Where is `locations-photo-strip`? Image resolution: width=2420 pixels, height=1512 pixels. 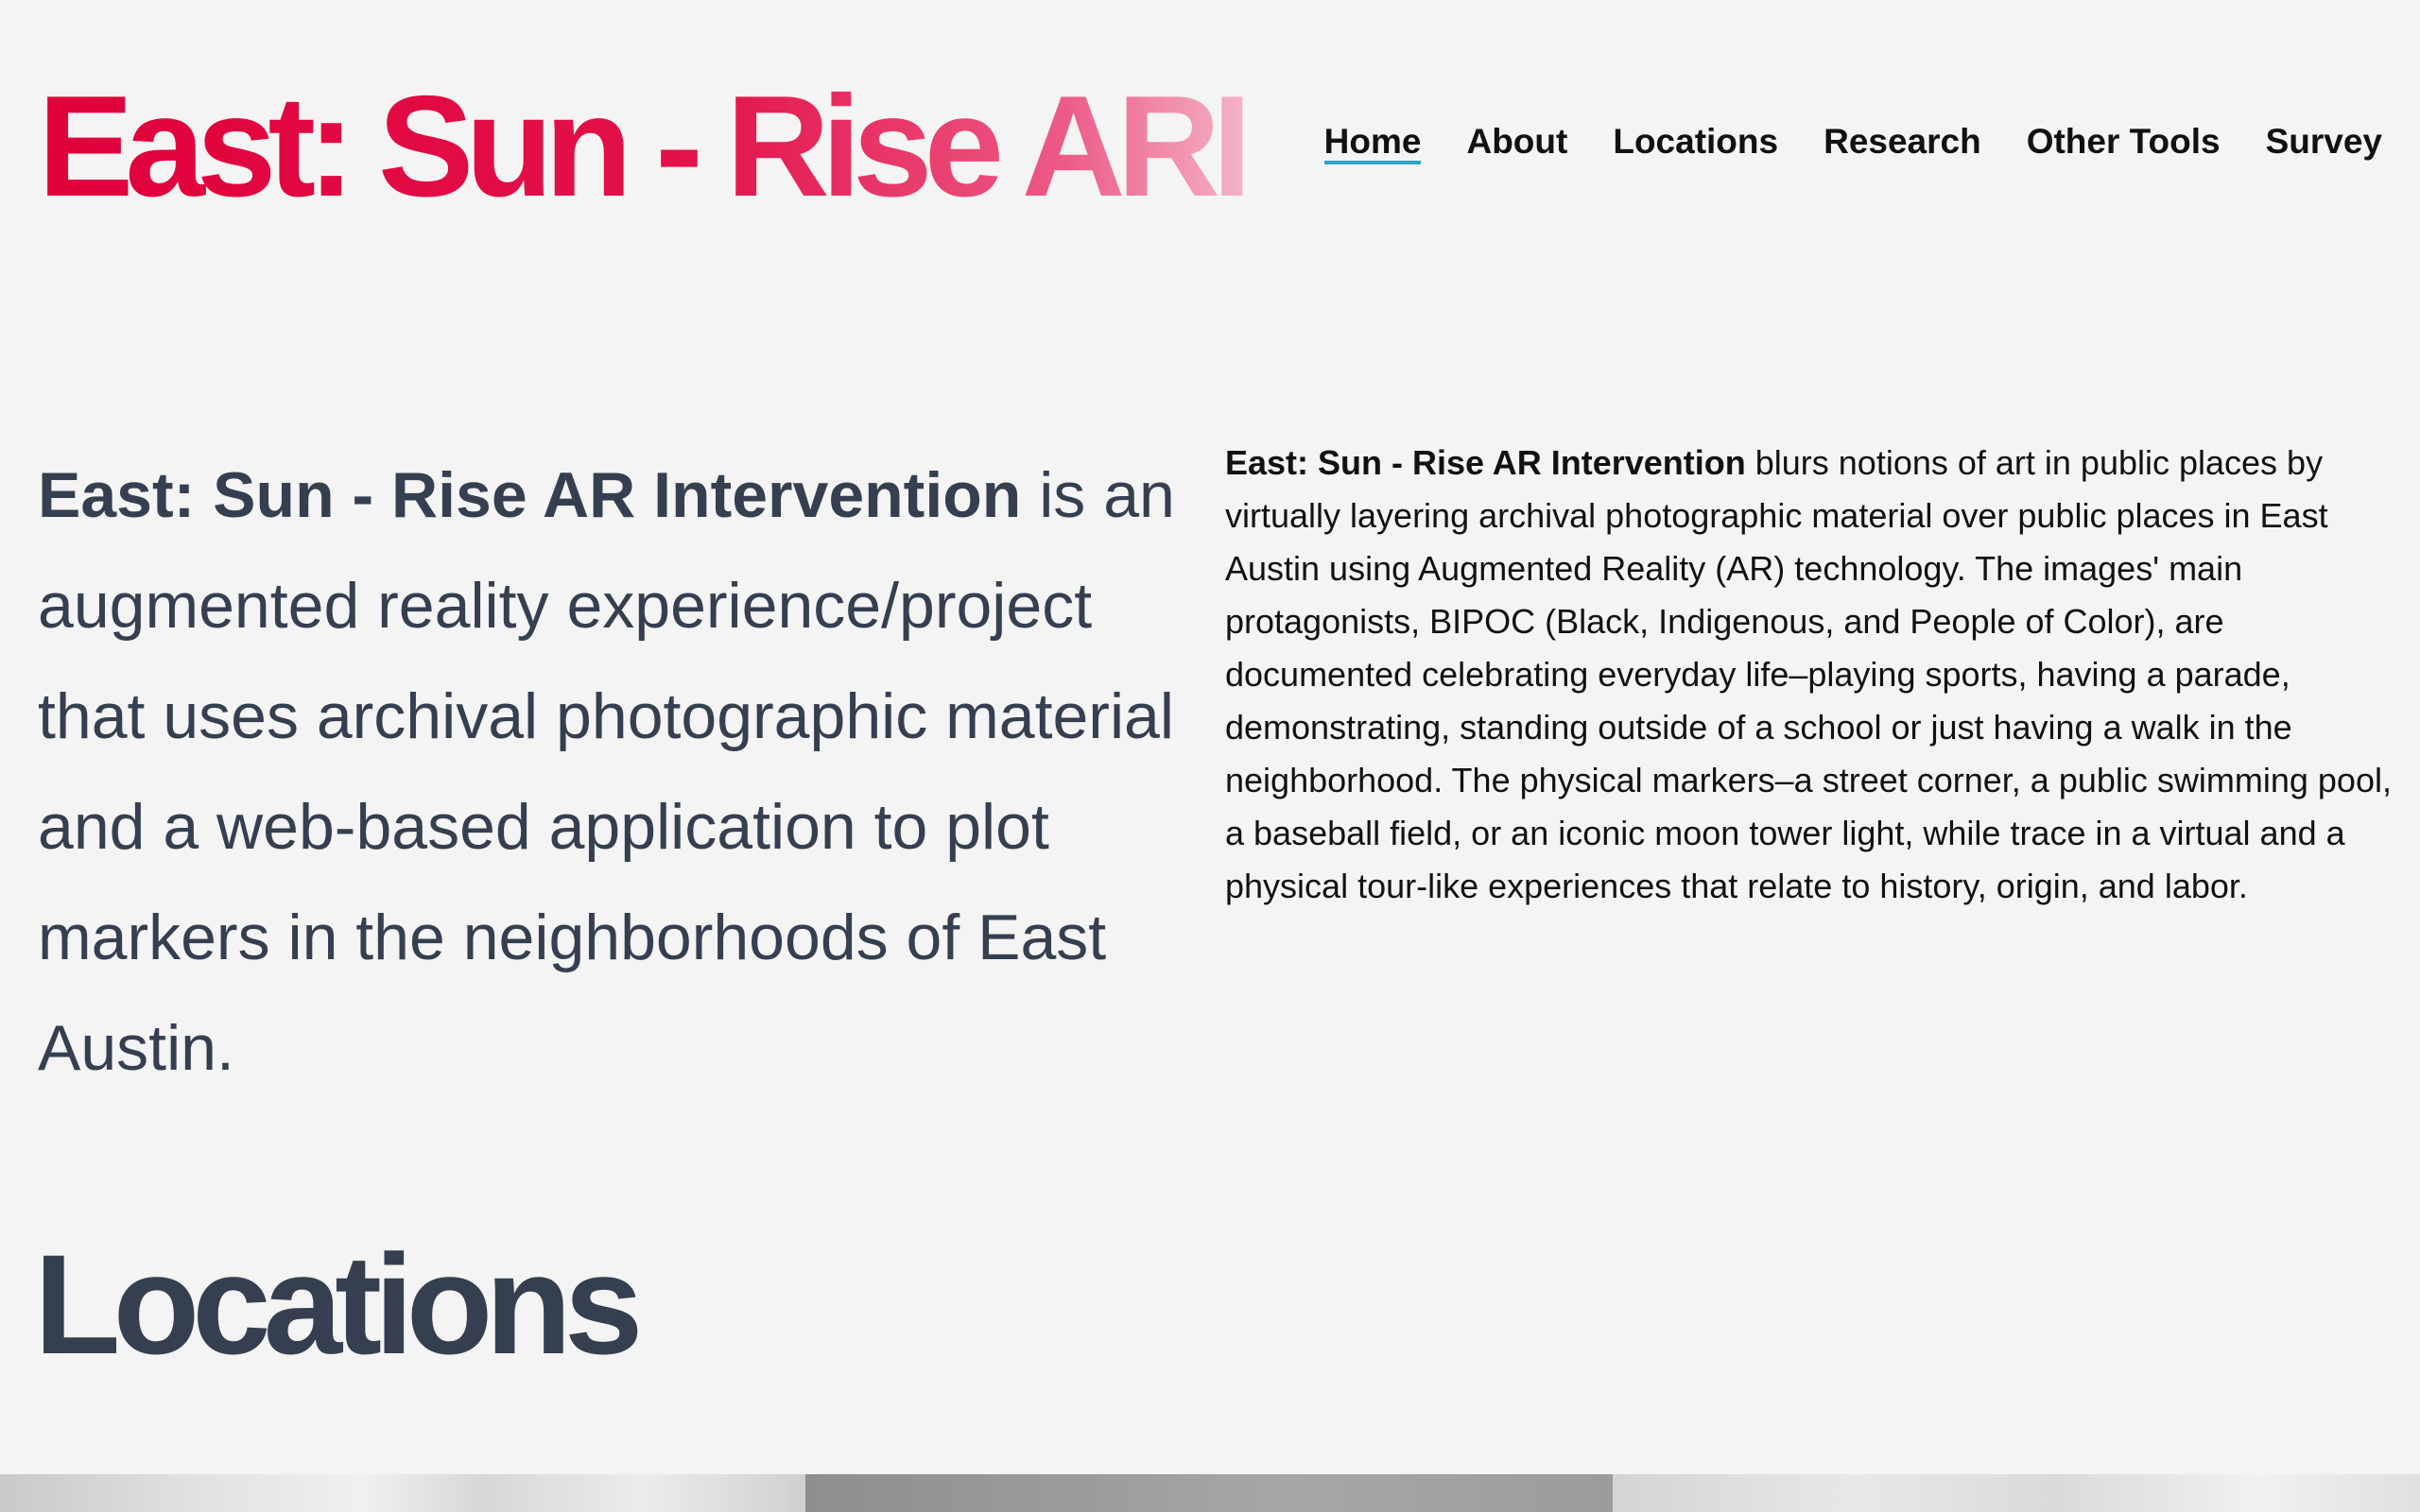 locations-photo-strip is located at coordinates (1210, 1493).